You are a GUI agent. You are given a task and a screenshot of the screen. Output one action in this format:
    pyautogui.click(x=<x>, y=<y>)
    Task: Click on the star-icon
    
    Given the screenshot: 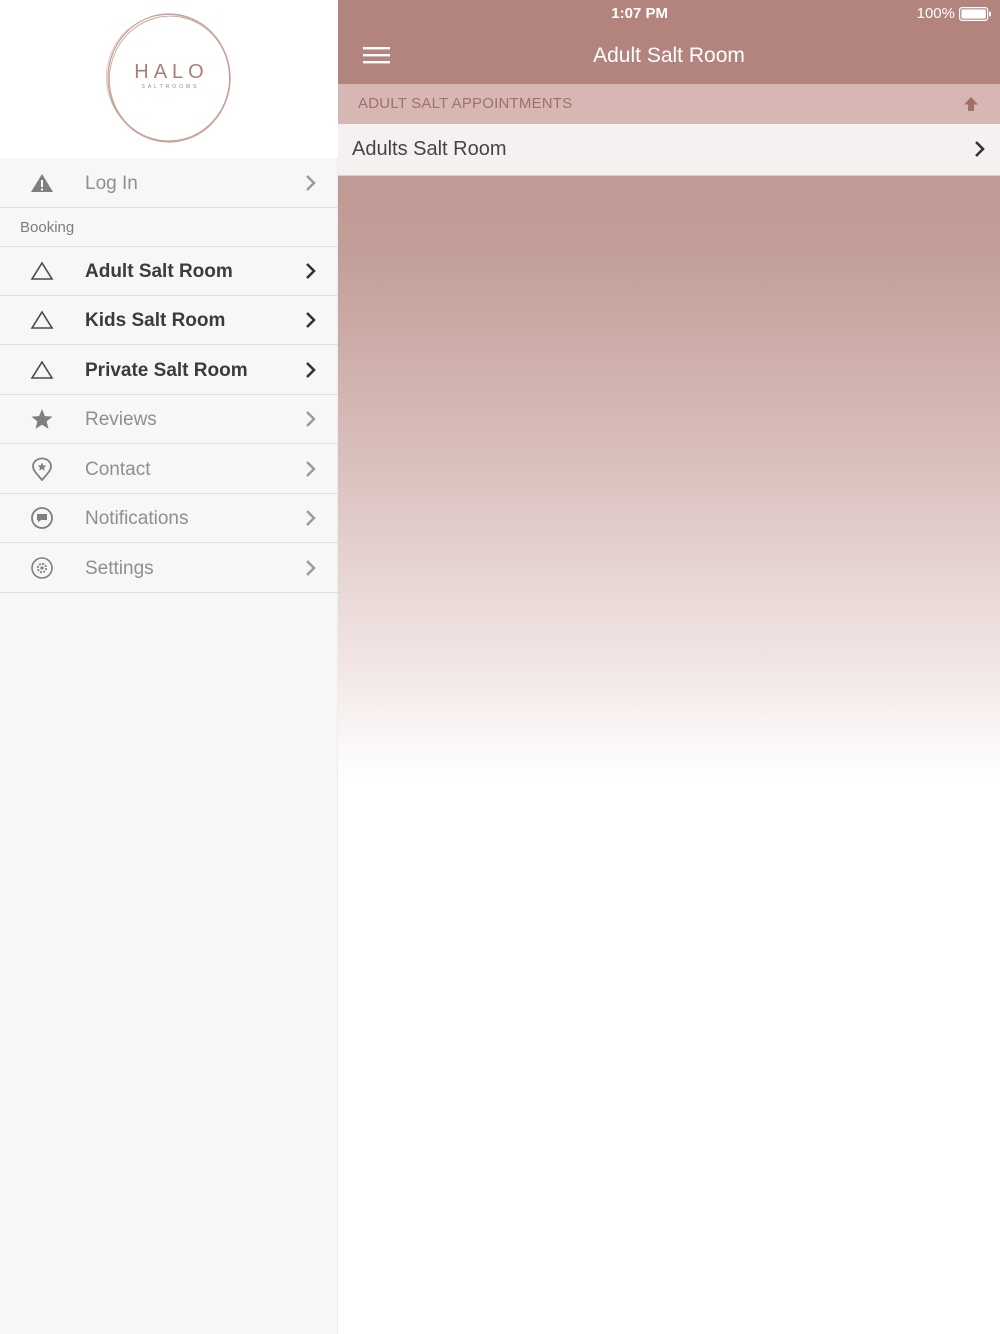 What is the action you would take?
    pyautogui.click(x=42, y=419)
    